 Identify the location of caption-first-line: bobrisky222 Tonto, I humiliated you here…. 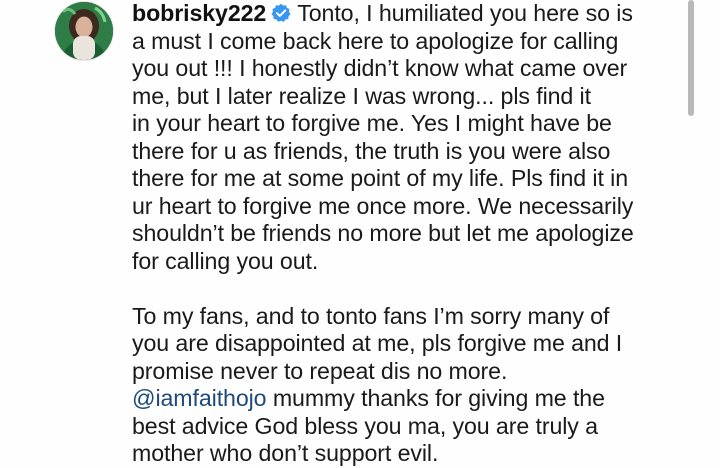
(402, 14).